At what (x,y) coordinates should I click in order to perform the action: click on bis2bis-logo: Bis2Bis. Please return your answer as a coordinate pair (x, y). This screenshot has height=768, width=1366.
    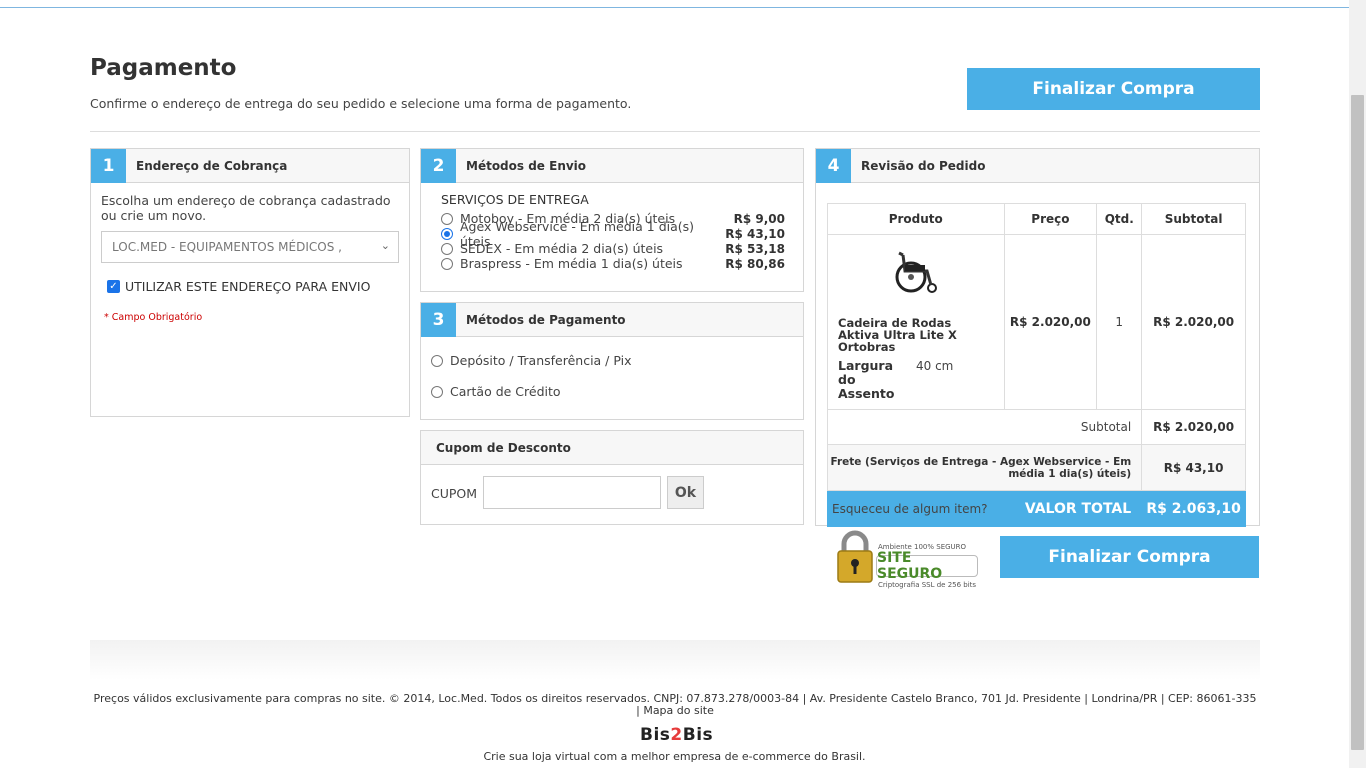
    Looking at the image, I should click on (676, 735).